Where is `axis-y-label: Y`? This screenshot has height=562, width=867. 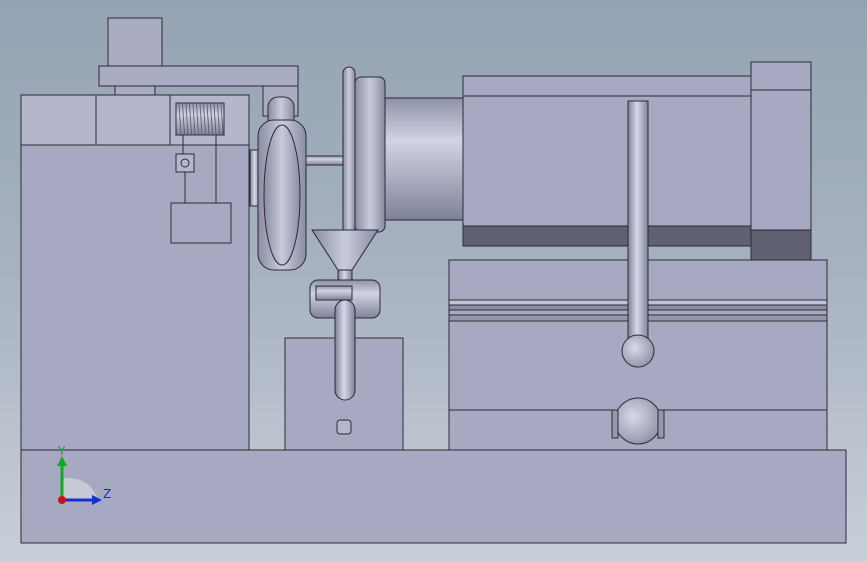
axis-y-label: Y is located at coordinates (61, 451).